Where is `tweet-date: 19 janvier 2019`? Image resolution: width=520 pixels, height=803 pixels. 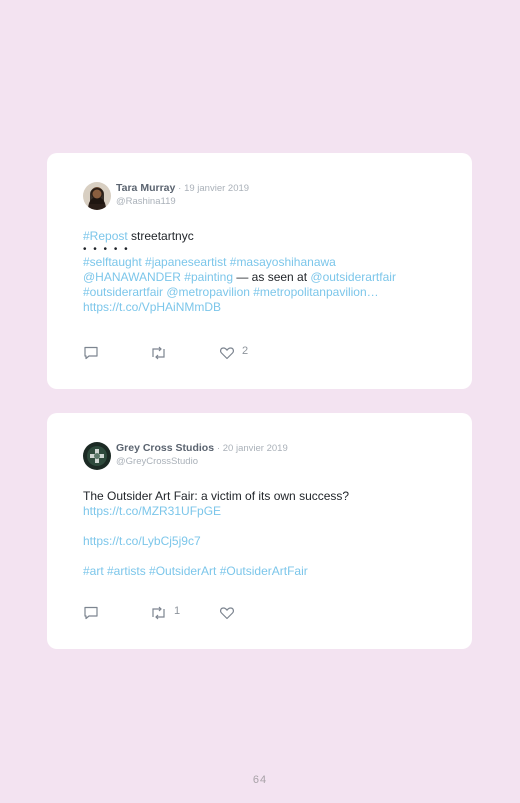
tweet-date: 19 janvier 2019 is located at coordinates (216, 188).